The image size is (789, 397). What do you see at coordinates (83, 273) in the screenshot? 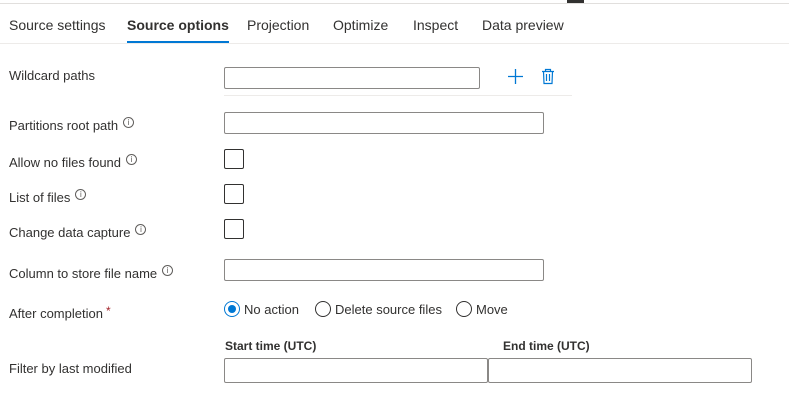
I see `column-to-store-file-name-text: Column to store file name` at bounding box center [83, 273].